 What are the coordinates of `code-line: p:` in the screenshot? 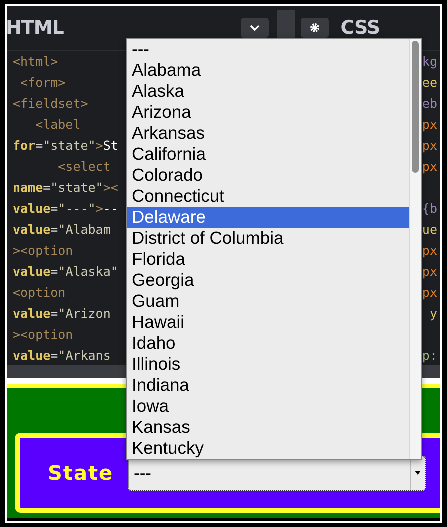 It's located at (430, 355).